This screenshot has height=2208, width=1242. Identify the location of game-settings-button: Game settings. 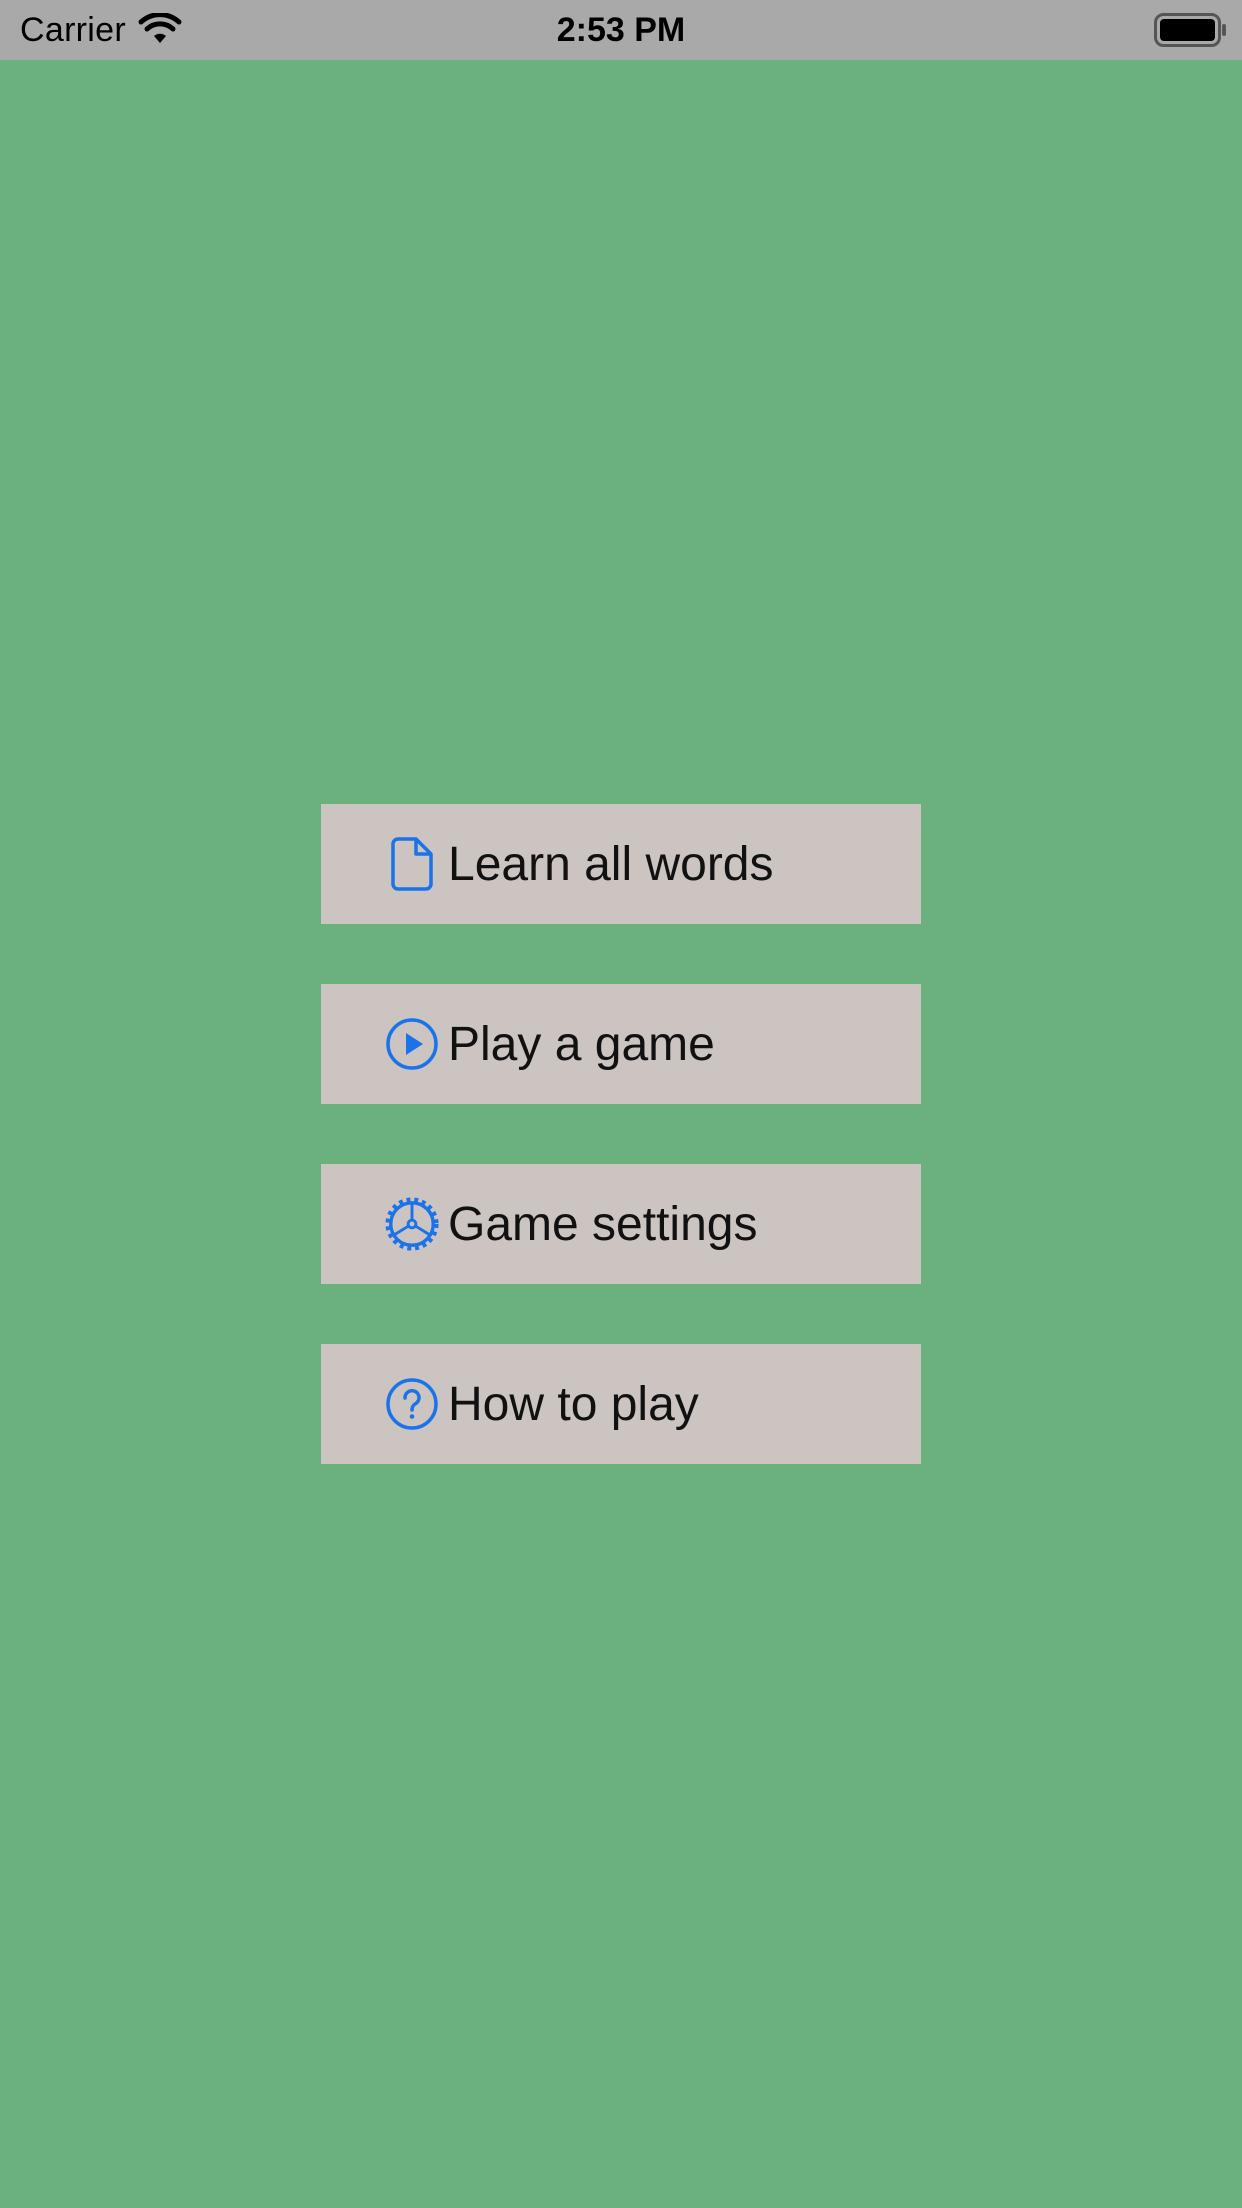
(621, 1224).